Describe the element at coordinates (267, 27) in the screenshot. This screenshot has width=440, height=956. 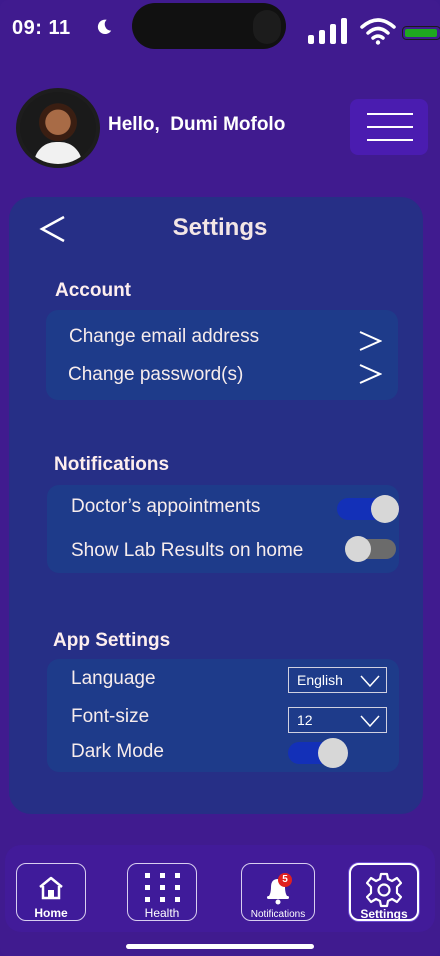
I see `camera-cutout` at that location.